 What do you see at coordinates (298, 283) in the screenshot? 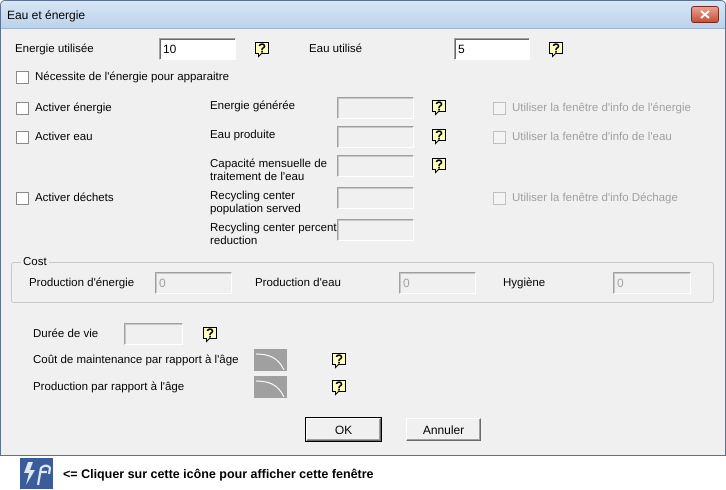
I see `field-label: Production d'eau` at bounding box center [298, 283].